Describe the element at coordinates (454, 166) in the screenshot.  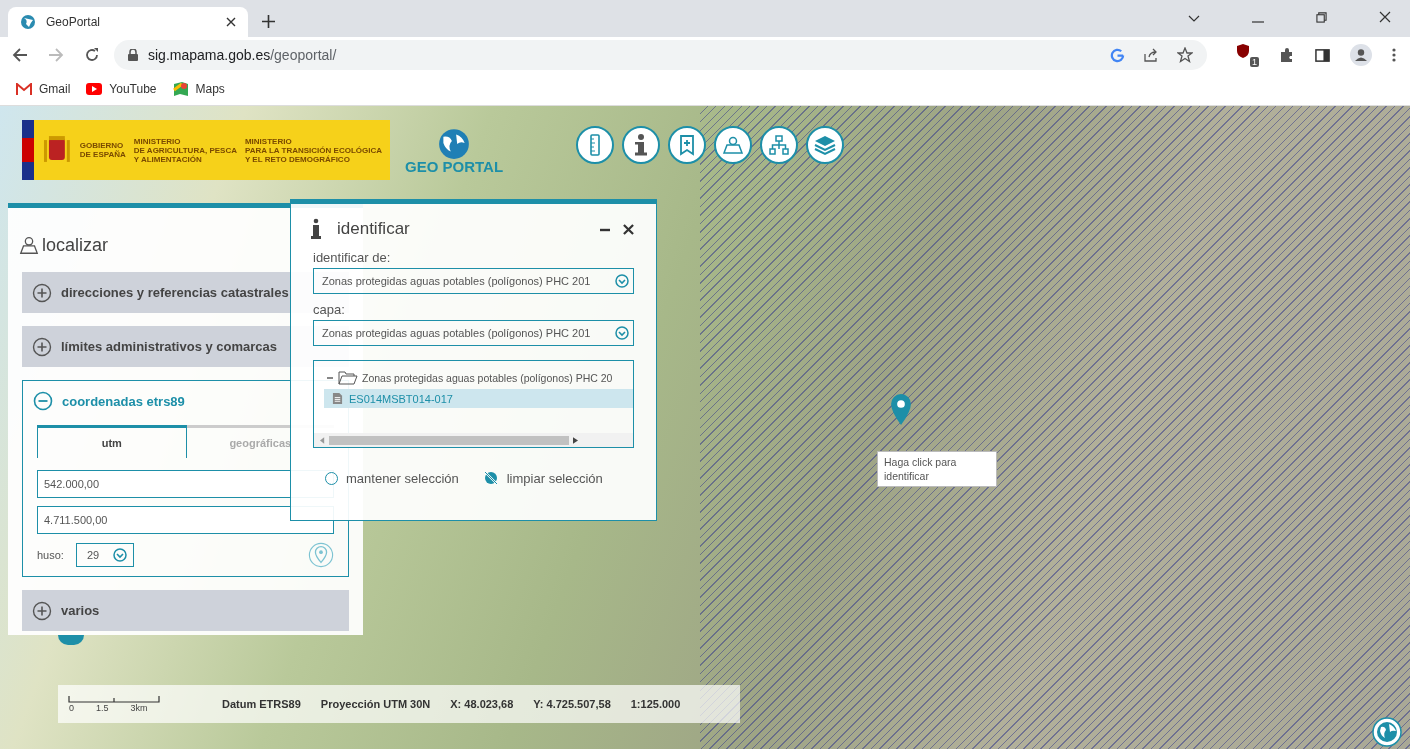
I see `app-logo-text: GEO PORTAL` at that location.